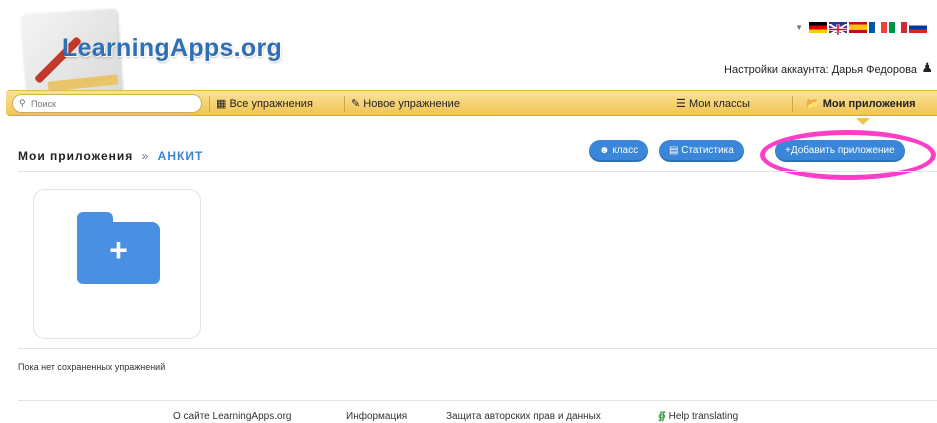 This screenshot has width=937, height=423. What do you see at coordinates (75, 156) in the screenshot?
I see `breadcrumb-section: Мои приложения` at bounding box center [75, 156].